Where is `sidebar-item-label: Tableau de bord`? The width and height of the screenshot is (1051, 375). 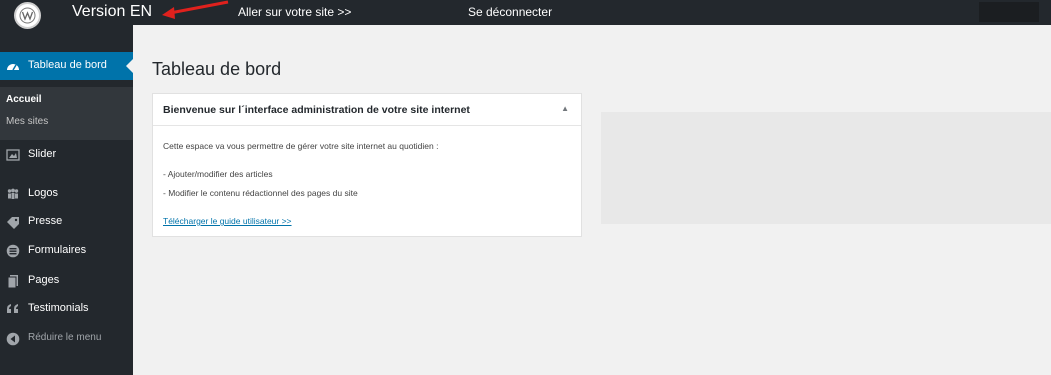
sidebar-item-label: Tableau de bord is located at coordinates (67, 65).